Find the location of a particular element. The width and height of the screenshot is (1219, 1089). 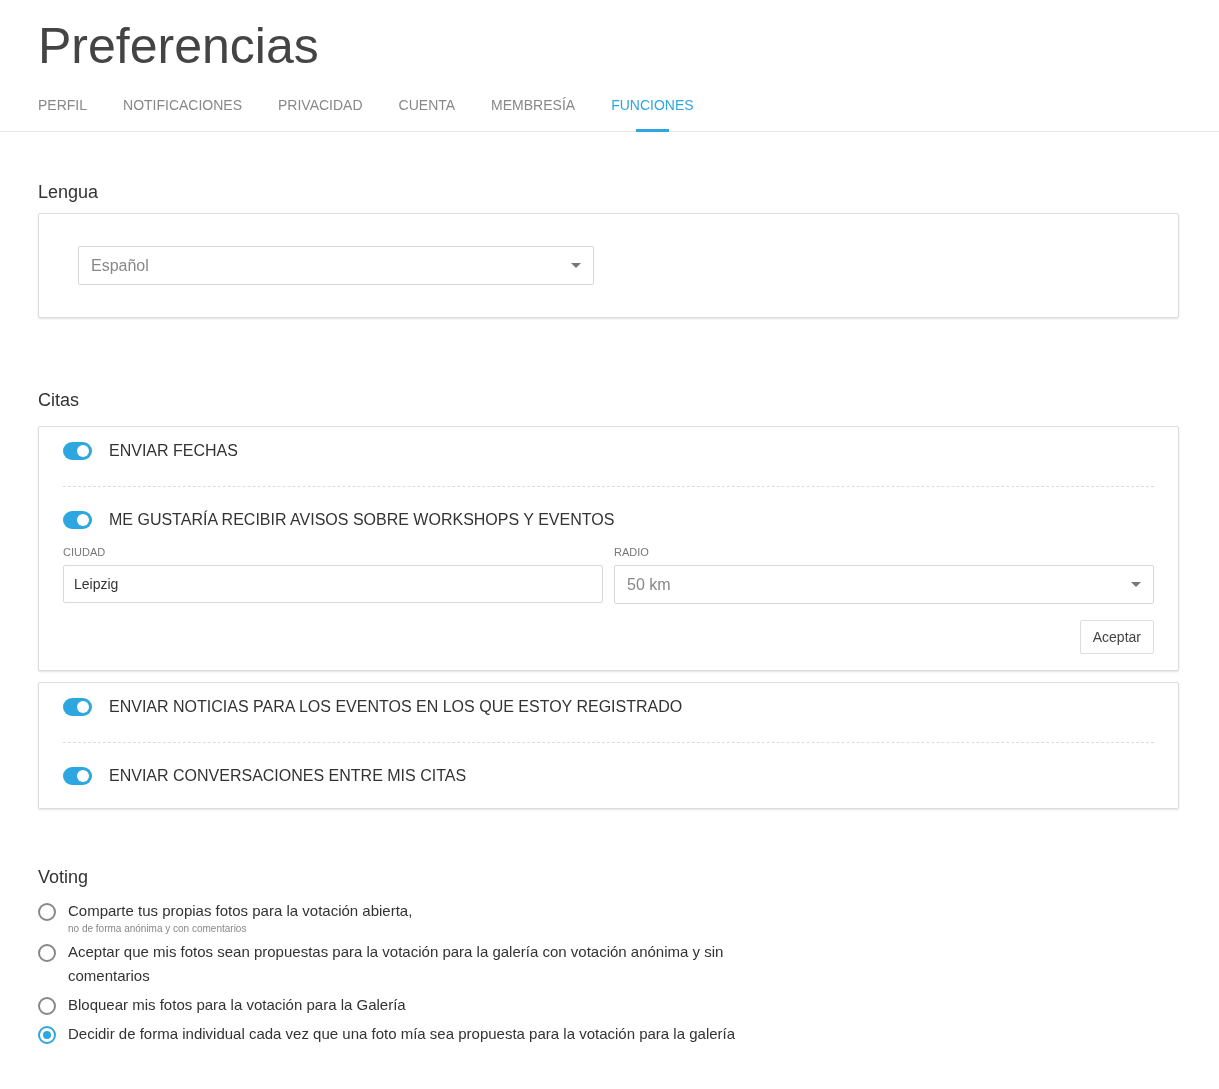

tab: PERFIL is located at coordinates (62, 114).